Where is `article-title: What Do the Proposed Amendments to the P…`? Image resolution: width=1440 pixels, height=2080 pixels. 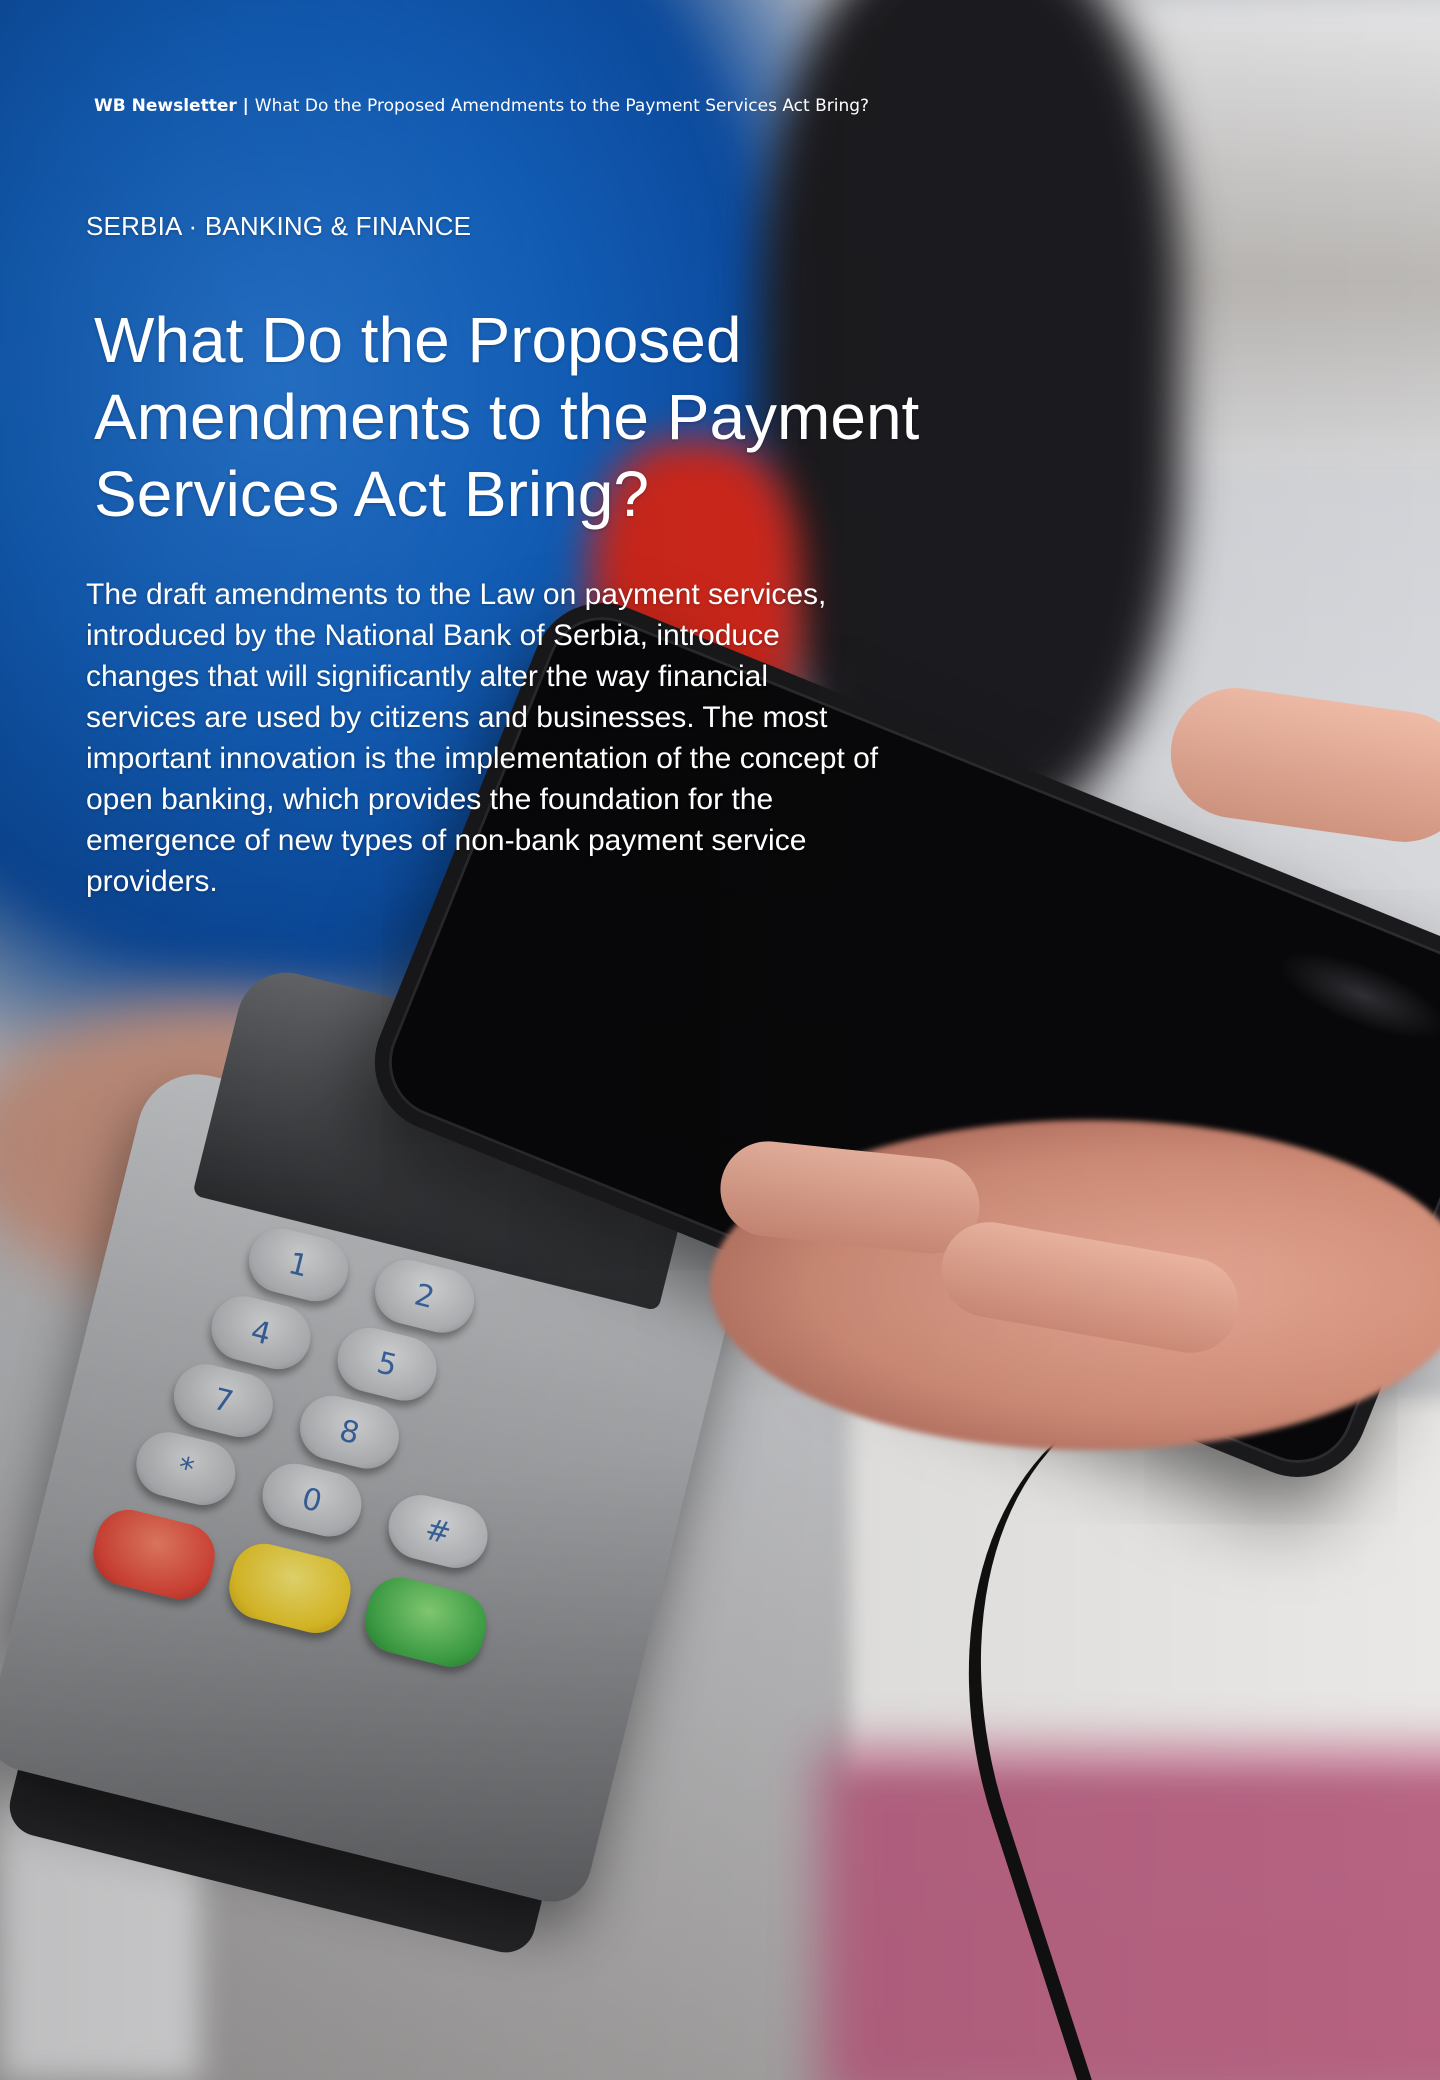
article-title: What Do the Proposed Amendments to the P… is located at coordinates (507, 417).